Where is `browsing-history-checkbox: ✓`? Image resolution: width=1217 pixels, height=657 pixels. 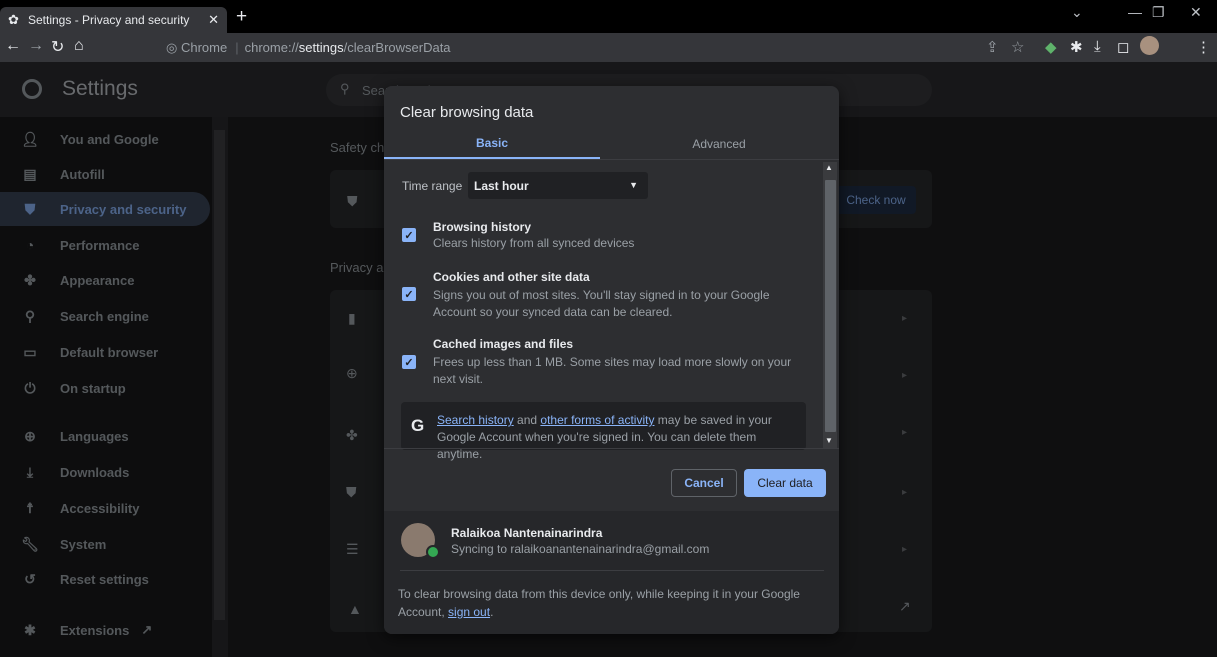
browsing-history-checkbox: ✓ is located at coordinates (409, 235).